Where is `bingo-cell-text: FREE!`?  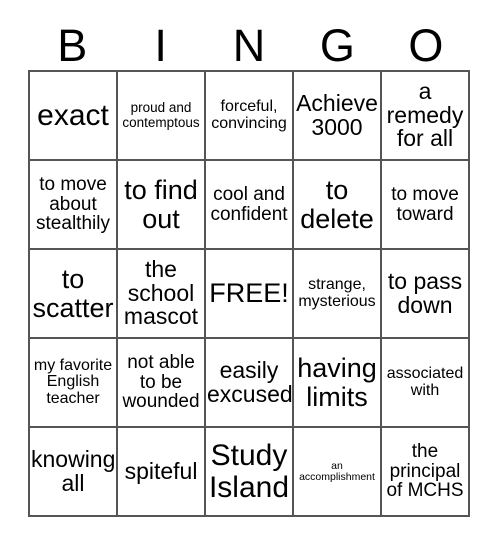
bingo-cell-text: FREE! is located at coordinates (249, 293).